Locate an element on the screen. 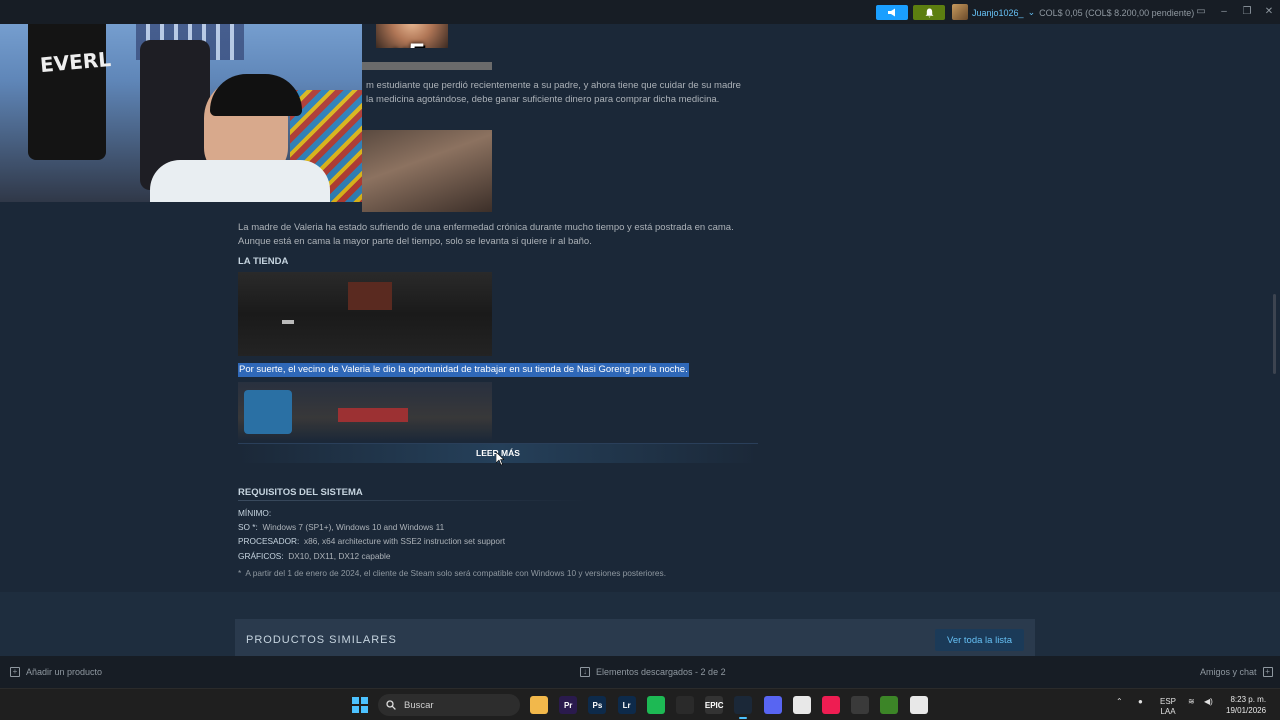 The width and height of the screenshot is (1280, 720). close-icon: ✕ is located at coordinates (1269, 12).